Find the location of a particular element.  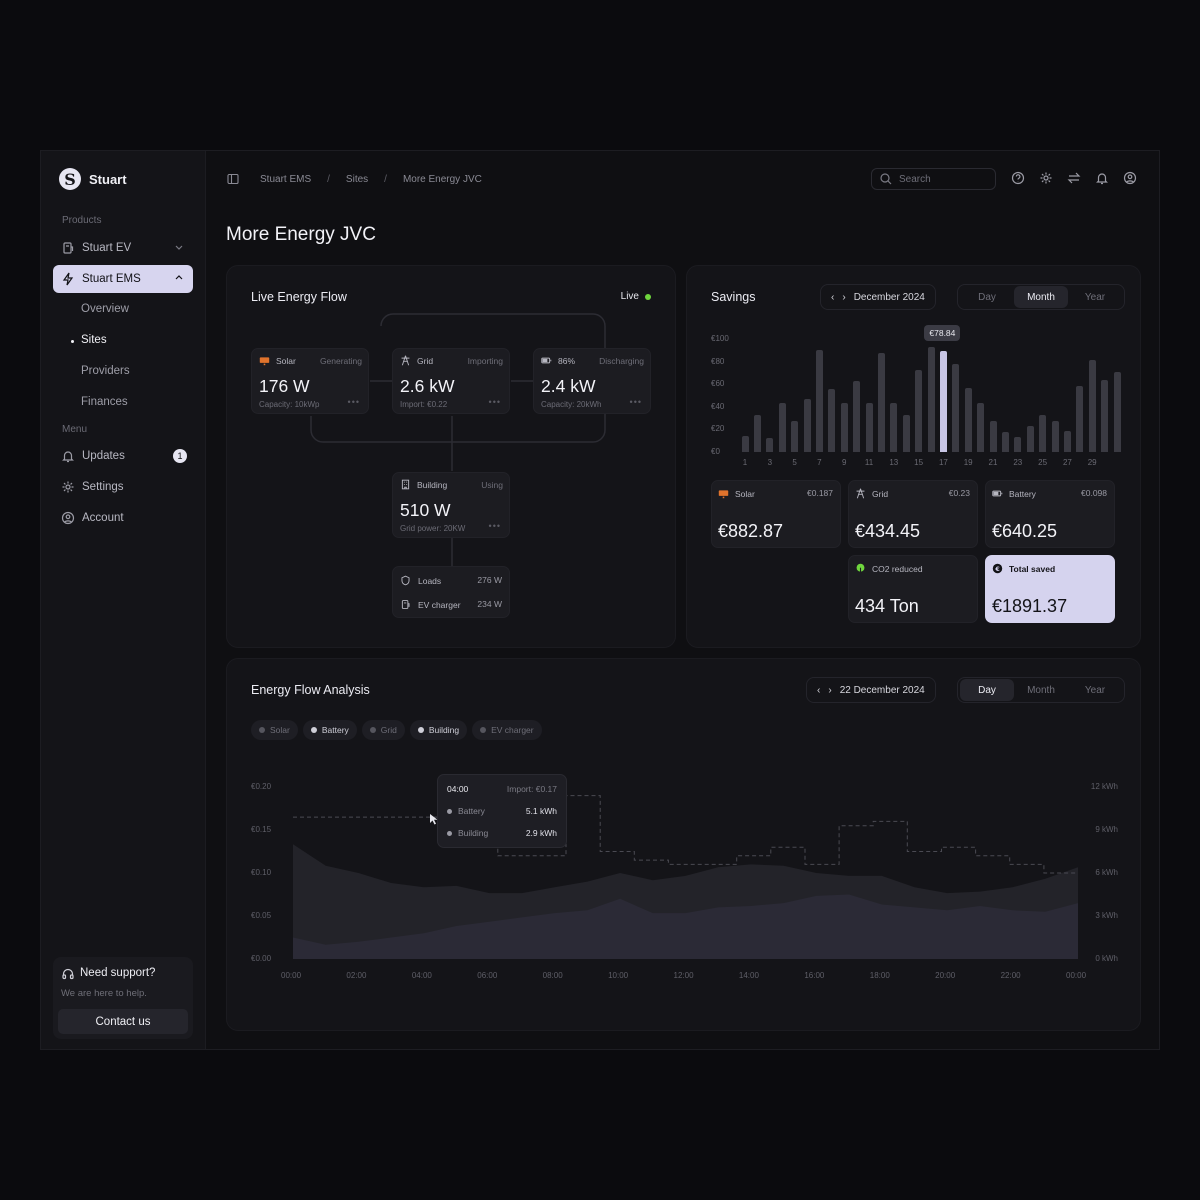

x-tick-label: 13 is located at coordinates (894, 462).